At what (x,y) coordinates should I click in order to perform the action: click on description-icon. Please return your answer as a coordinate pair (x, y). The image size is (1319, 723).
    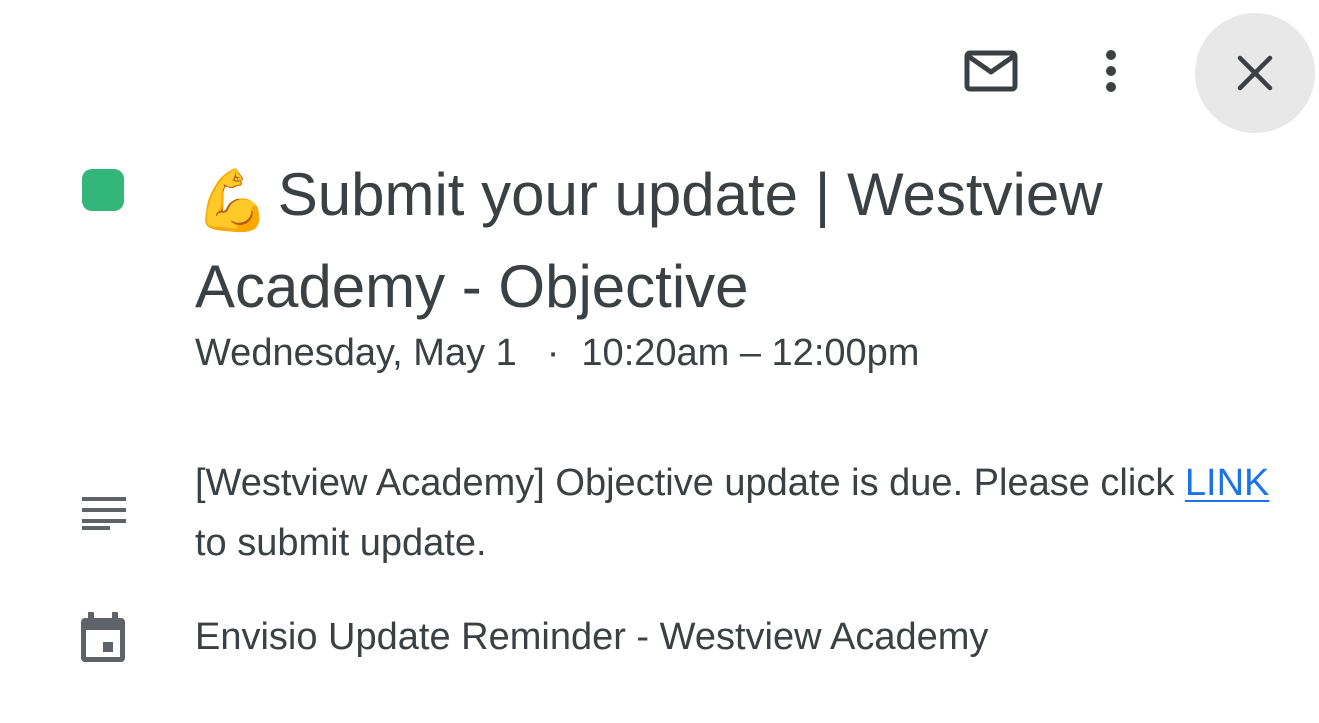
    Looking at the image, I should click on (104, 513).